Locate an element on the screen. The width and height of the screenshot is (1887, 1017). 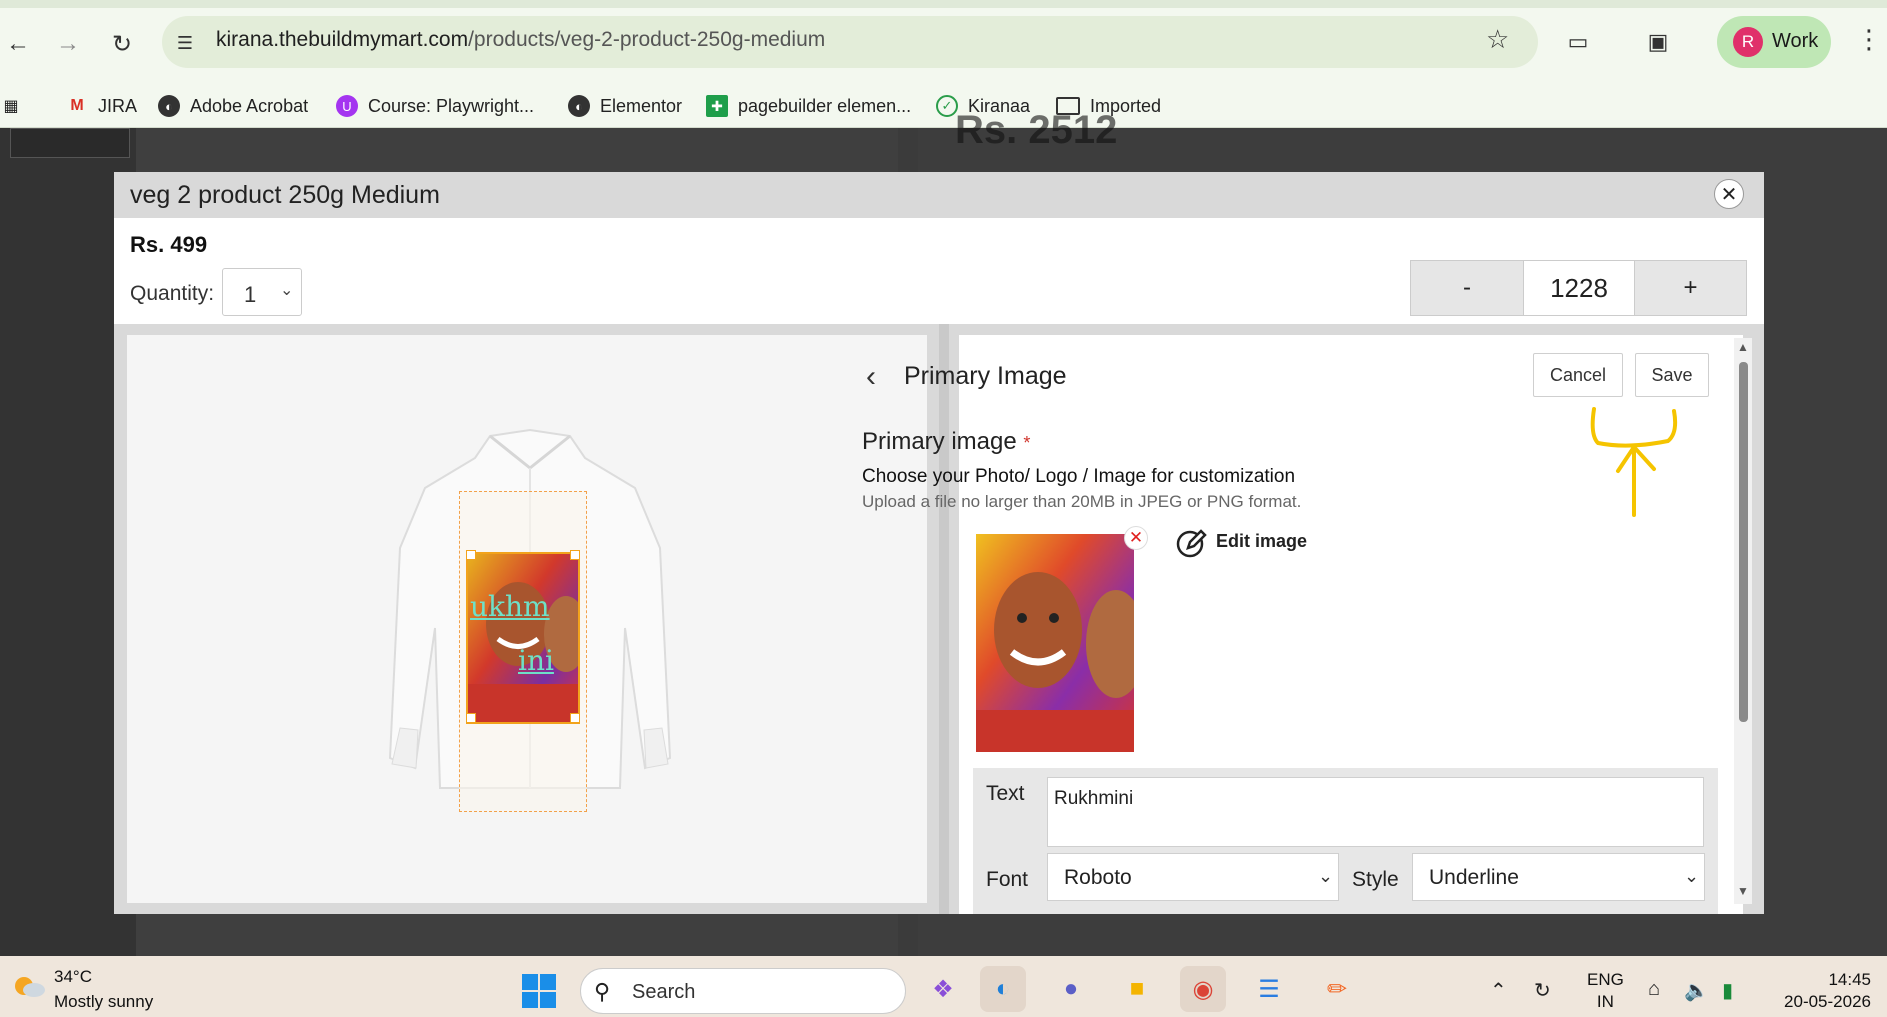
avatar: R is located at coordinates (1748, 42).